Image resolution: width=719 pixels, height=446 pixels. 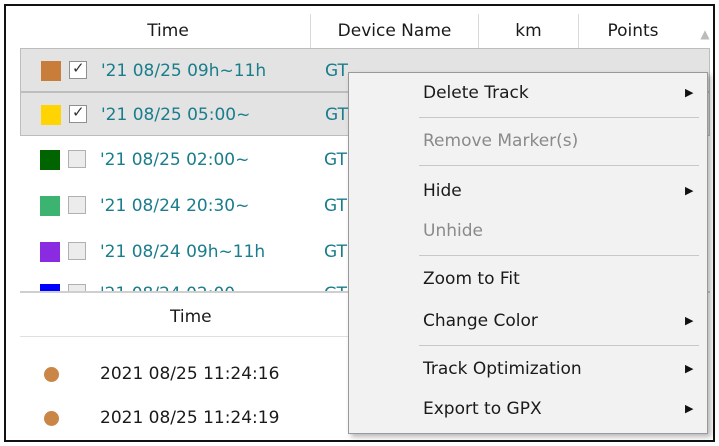 I want to click on track-time: '21 08/25 09h~11h, so click(x=184, y=71).